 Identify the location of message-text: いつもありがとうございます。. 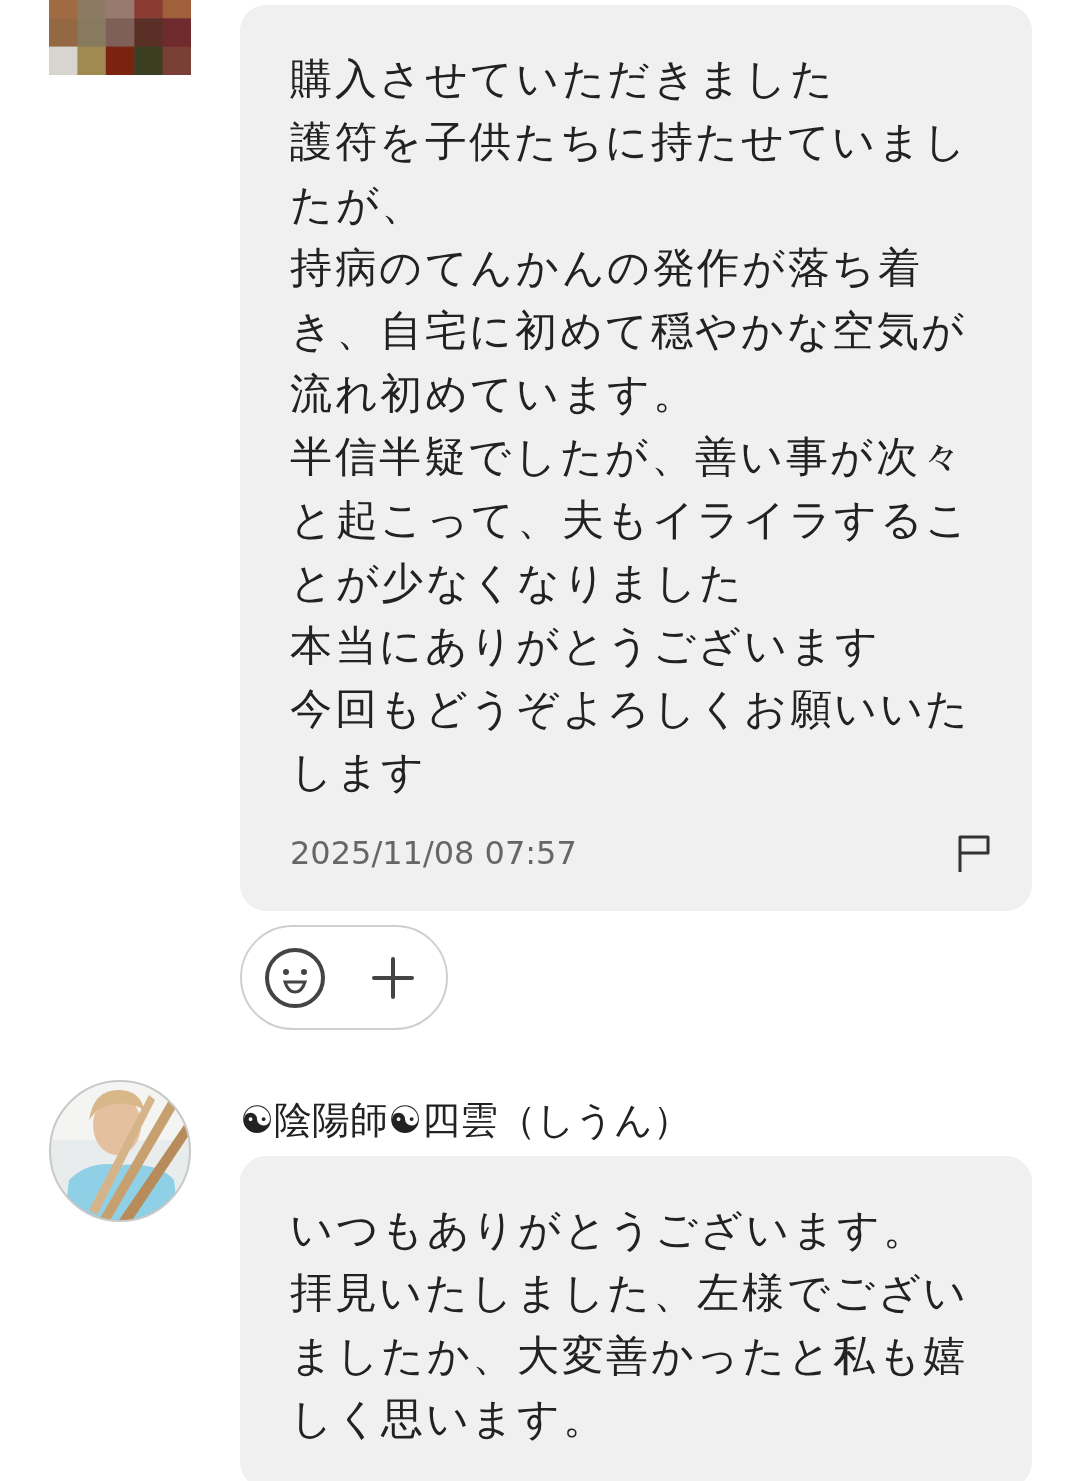
(609, 1229).